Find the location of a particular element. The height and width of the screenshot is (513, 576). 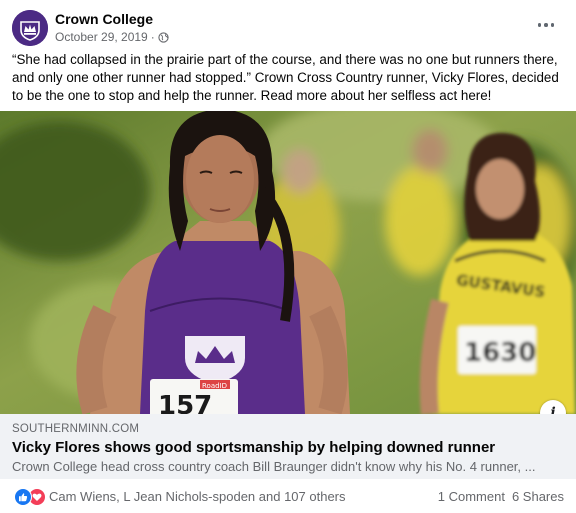

crown-logo-icon is located at coordinates (30, 28).